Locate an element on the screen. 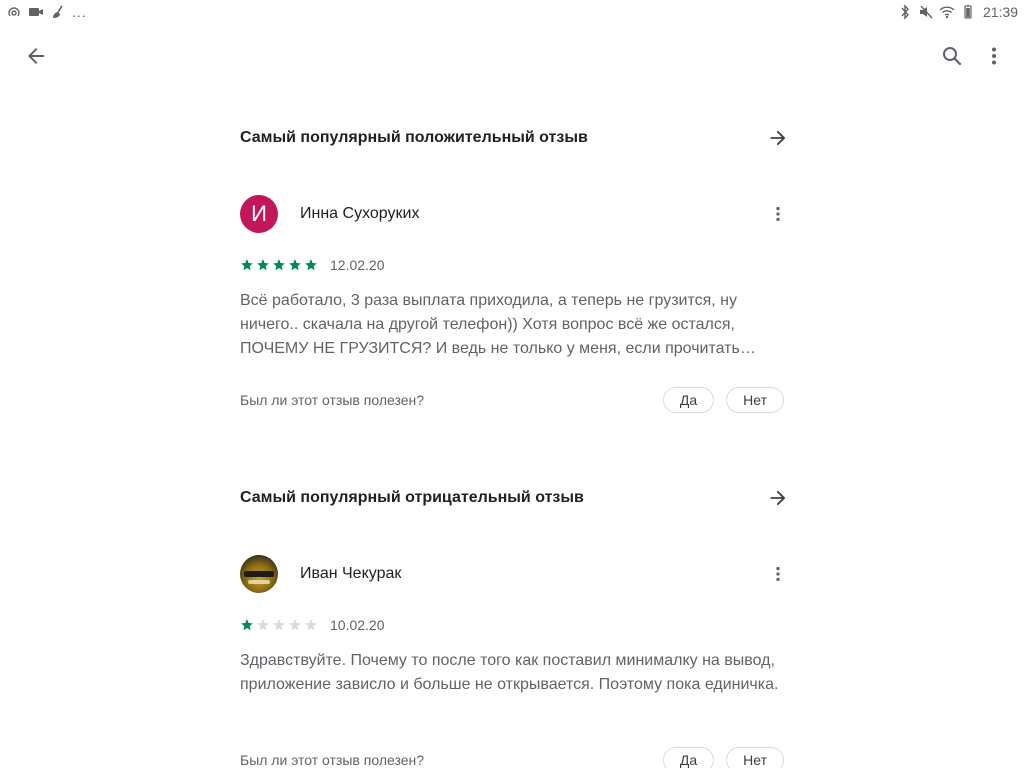 This screenshot has width=1024, height=768. reviewer-name: Инна Сухоруких is located at coordinates (360, 213).